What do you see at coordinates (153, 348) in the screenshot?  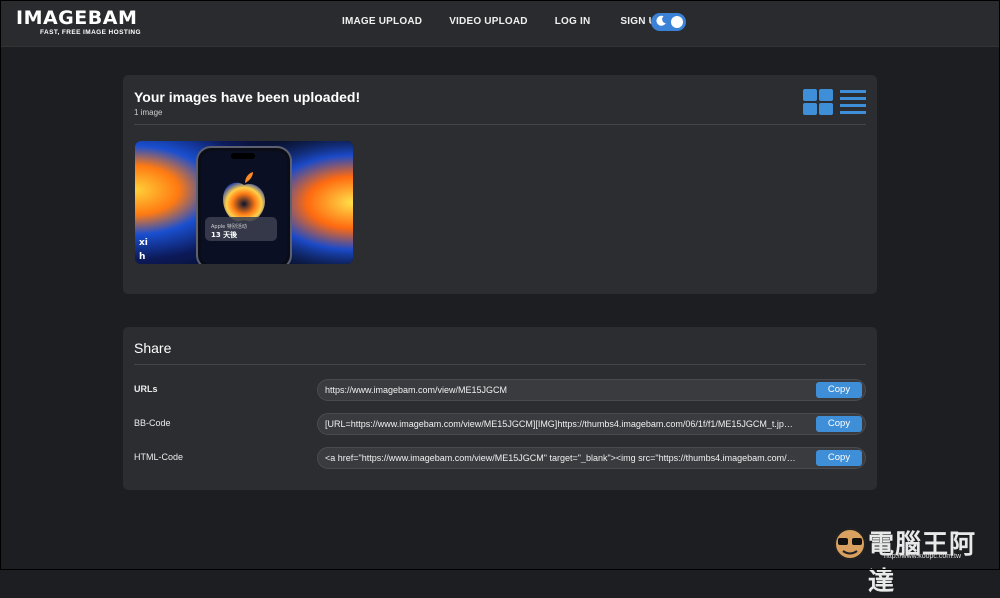 I see `share-title: Share` at bounding box center [153, 348].